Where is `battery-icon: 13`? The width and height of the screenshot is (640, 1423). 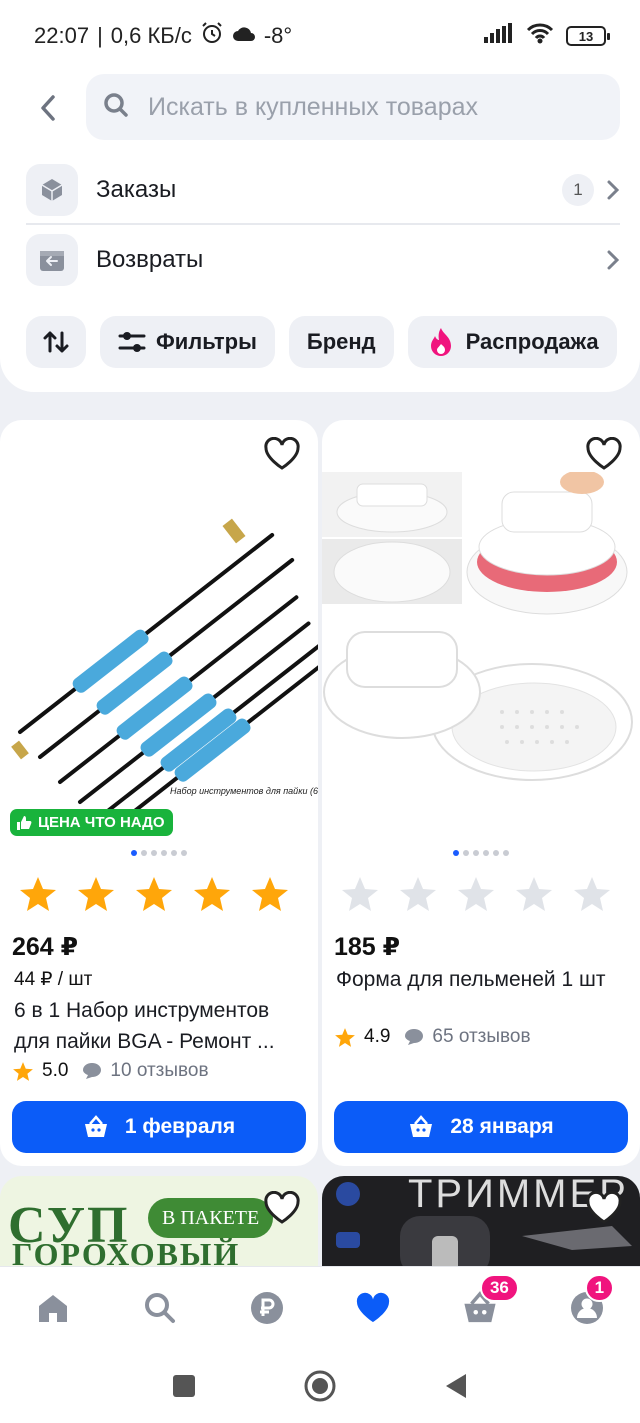
battery-icon: 13 is located at coordinates (588, 36).